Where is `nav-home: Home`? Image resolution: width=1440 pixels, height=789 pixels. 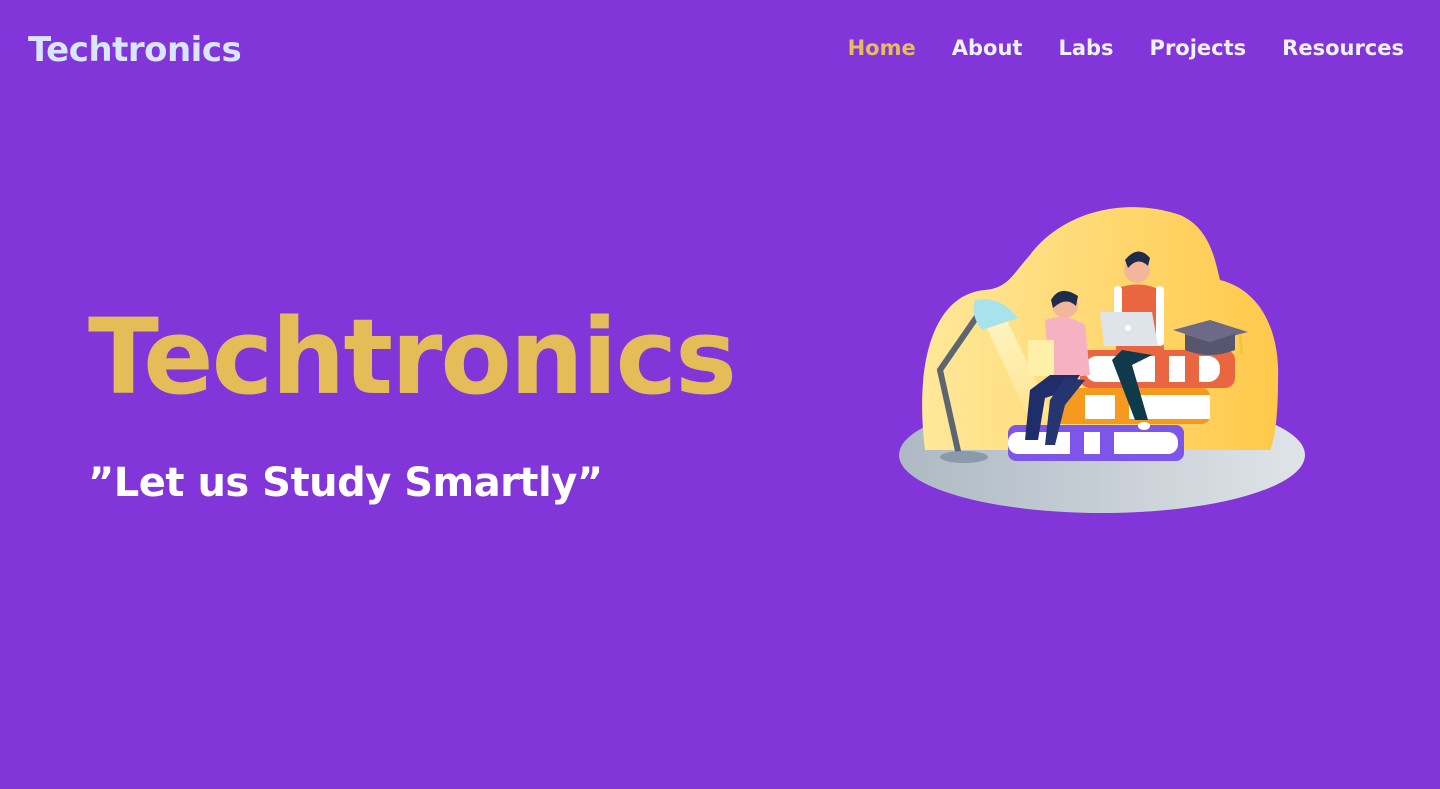 nav-home: Home is located at coordinates (882, 48).